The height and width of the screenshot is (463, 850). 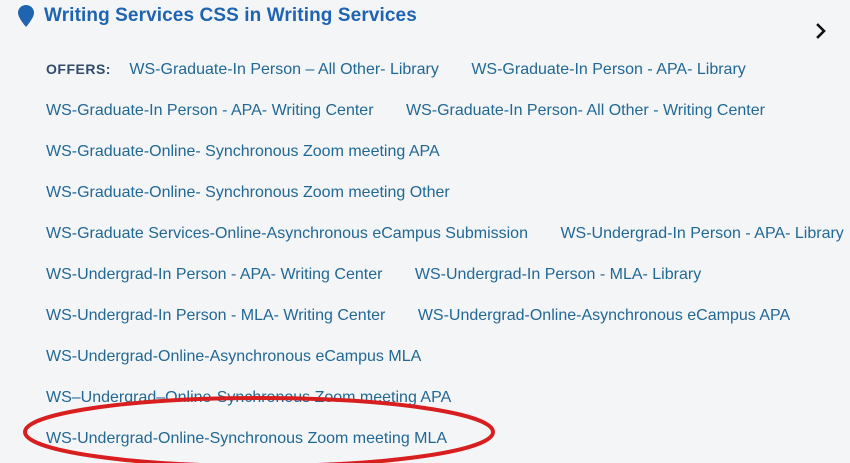 What do you see at coordinates (701, 233) in the screenshot?
I see `offer-link: WS-Undergrad-In Person - APA- Library` at bounding box center [701, 233].